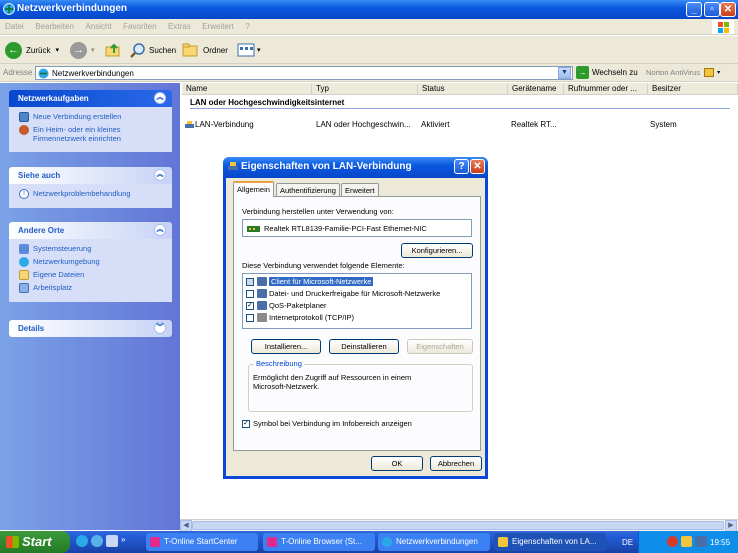 This screenshot has height=553, width=738. Describe the element at coordinates (90, 230) in the screenshot. I see `panel-other-places-header: Andere Orte ︽` at that location.